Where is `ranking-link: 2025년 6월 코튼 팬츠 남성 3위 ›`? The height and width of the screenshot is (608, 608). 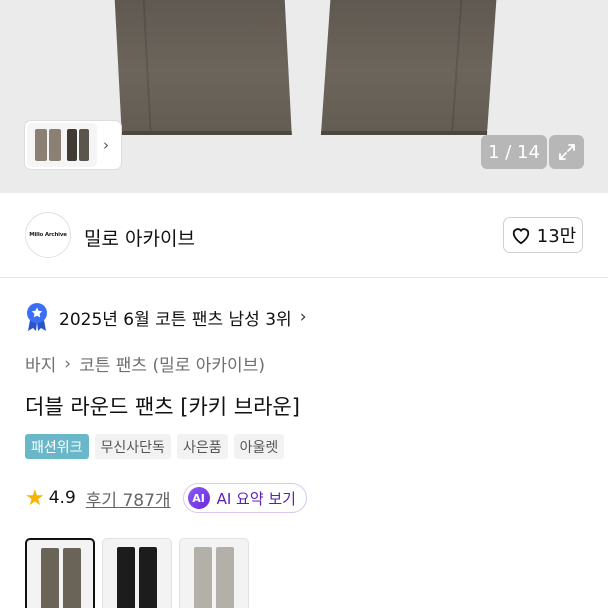 ranking-link: 2025년 6월 코튼 팬츠 남성 3위 › is located at coordinates (166, 317).